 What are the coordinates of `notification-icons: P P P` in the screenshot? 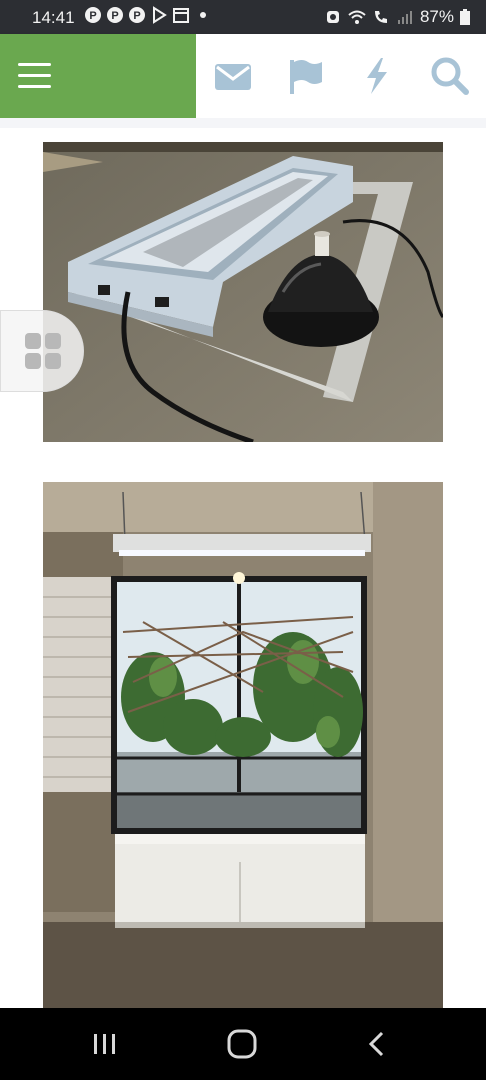 It's located at (148, 15).